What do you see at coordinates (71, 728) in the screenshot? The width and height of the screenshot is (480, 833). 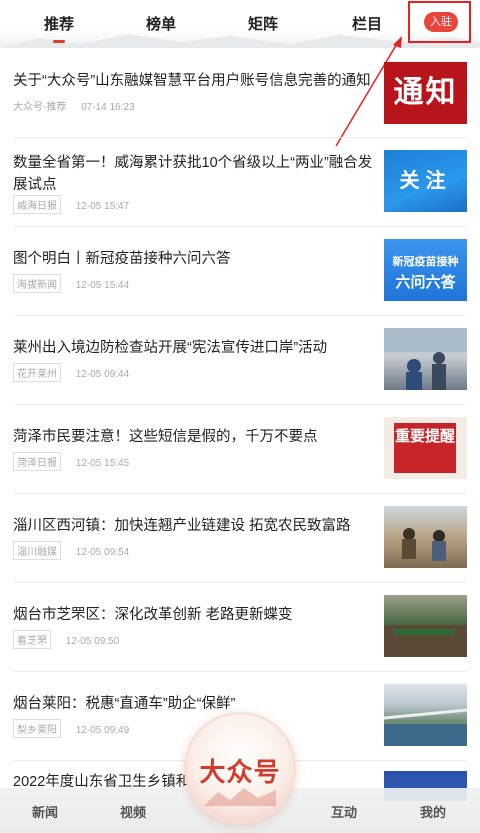 I see `news-meta: 梨乡莱阳 12-05 09:49` at bounding box center [71, 728].